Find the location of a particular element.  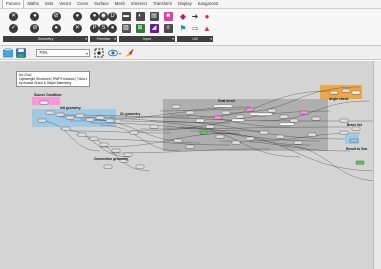

menu-tab-vector: Vector is located at coordinates (65, 4).